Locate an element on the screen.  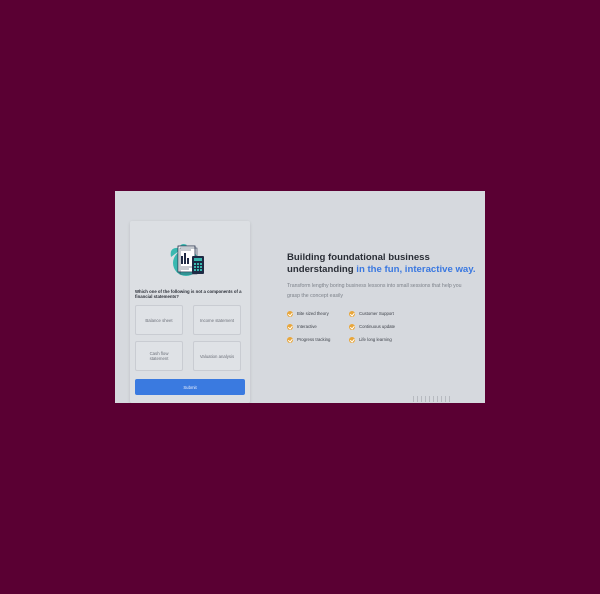
calculator-document-icon is located at coordinates (188, 260).